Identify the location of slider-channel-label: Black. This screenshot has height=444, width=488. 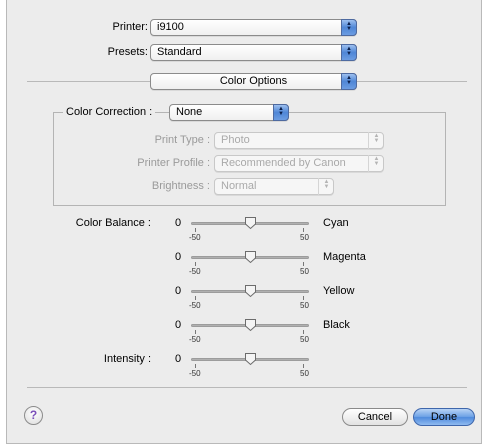
(336, 325).